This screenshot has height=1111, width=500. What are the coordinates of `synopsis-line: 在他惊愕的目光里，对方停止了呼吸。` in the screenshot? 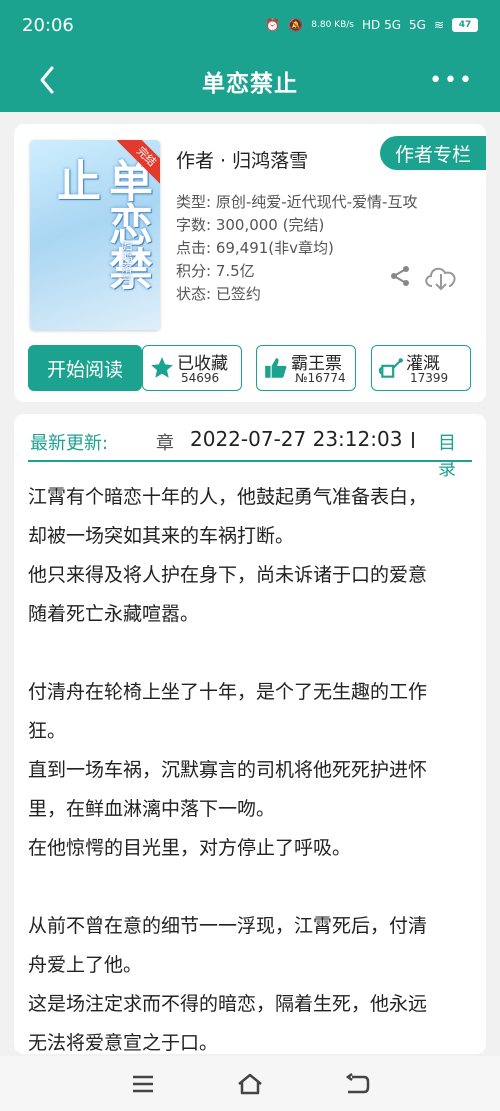 It's located at (190, 848).